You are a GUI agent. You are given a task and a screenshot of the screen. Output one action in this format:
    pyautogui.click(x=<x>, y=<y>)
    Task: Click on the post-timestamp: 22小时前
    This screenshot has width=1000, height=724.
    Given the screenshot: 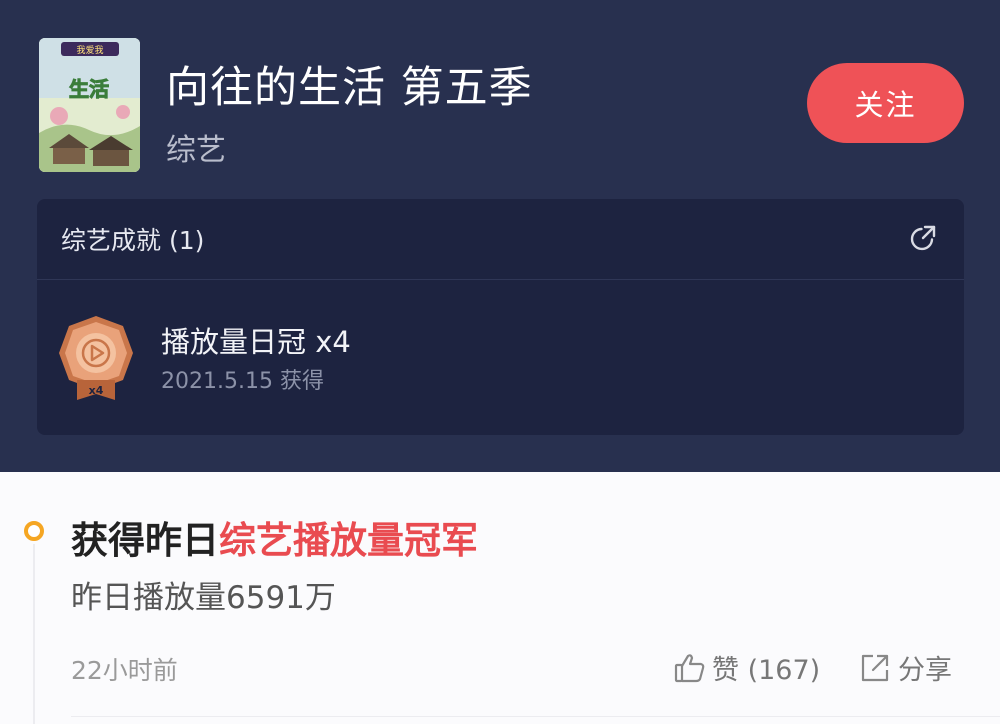 What is the action you would take?
    pyautogui.click(x=124, y=670)
    